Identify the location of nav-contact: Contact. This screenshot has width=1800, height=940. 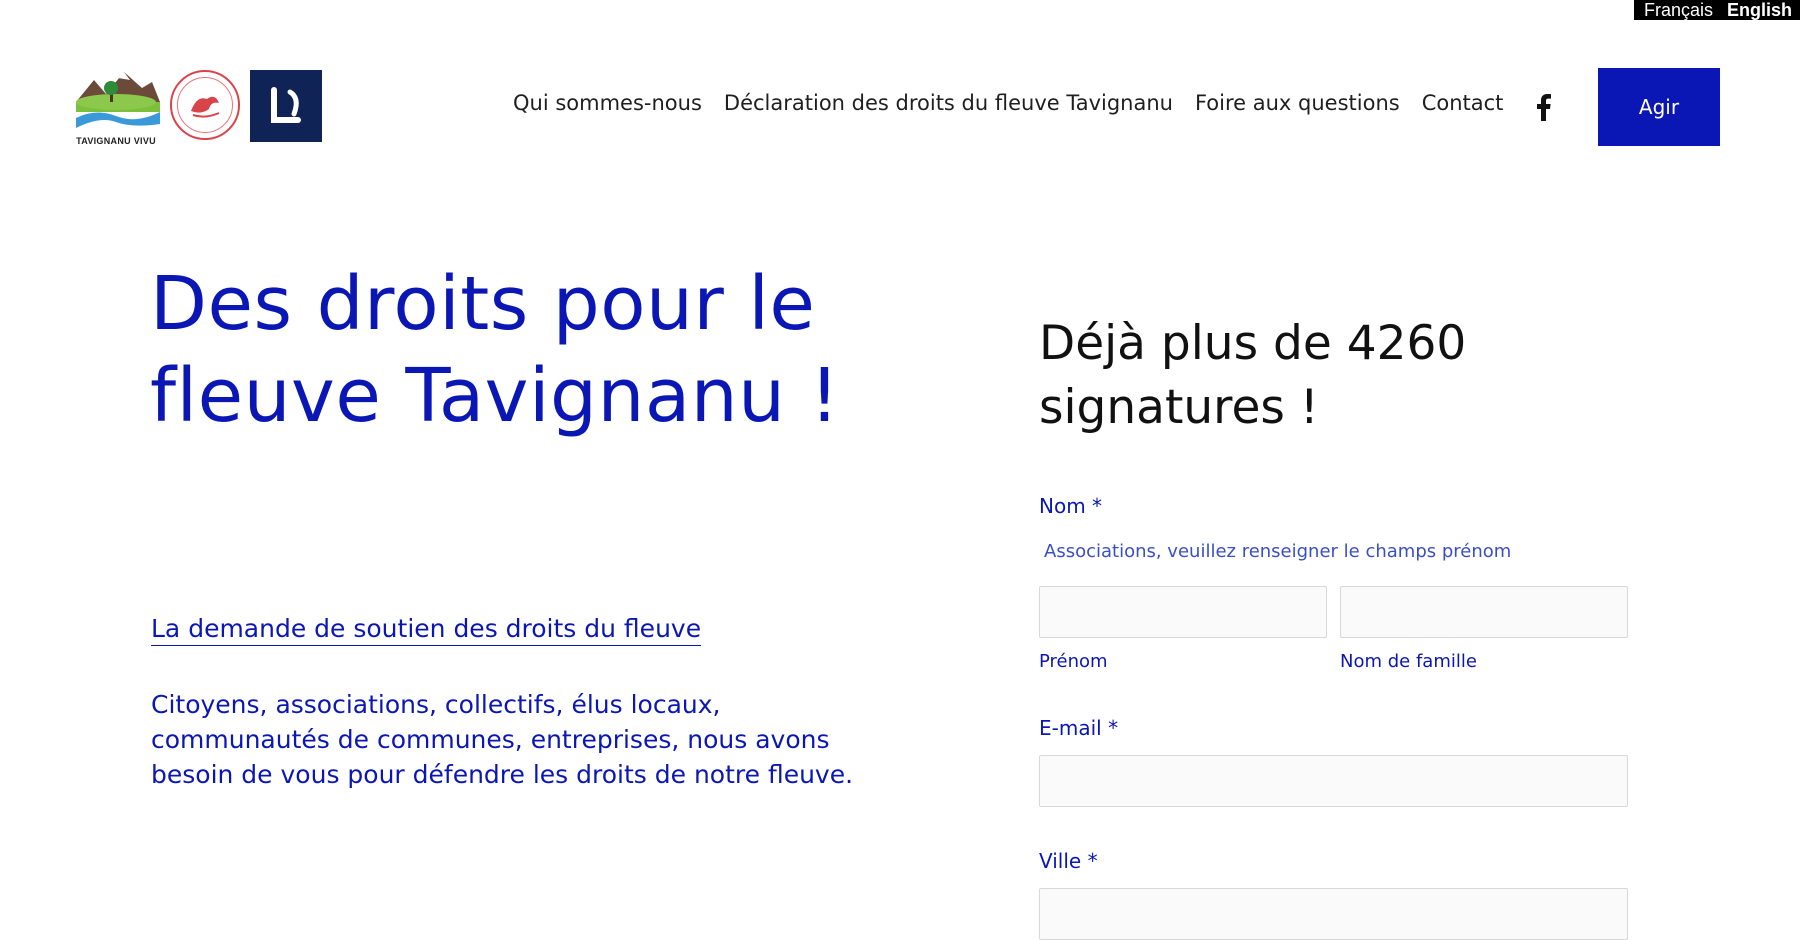
(1463, 103).